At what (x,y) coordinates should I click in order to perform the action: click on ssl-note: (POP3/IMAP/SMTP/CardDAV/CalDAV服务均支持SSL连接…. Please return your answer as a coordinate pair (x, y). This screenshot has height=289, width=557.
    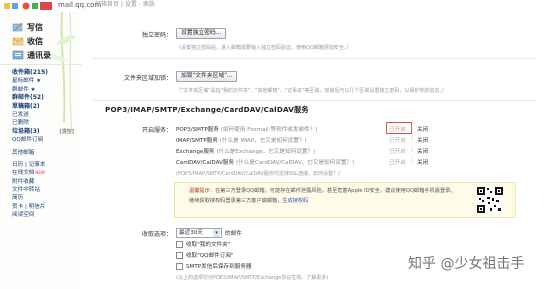
    Looking at the image, I should click on (258, 174).